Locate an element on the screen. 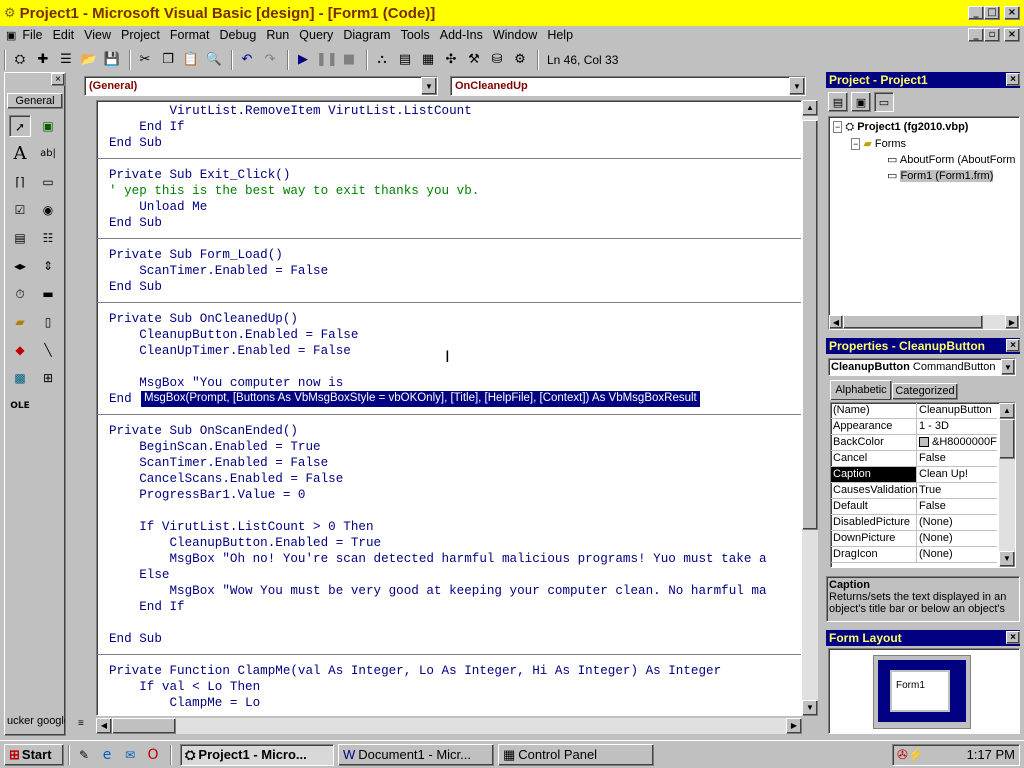 The height and width of the screenshot is (768, 1024). copy-icon: ❐ is located at coordinates (168, 60).